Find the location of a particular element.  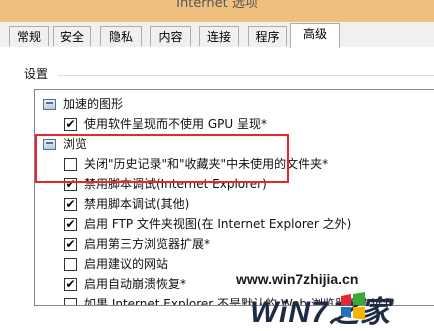

title-bar: Internet 选项 is located at coordinates (217, 11).